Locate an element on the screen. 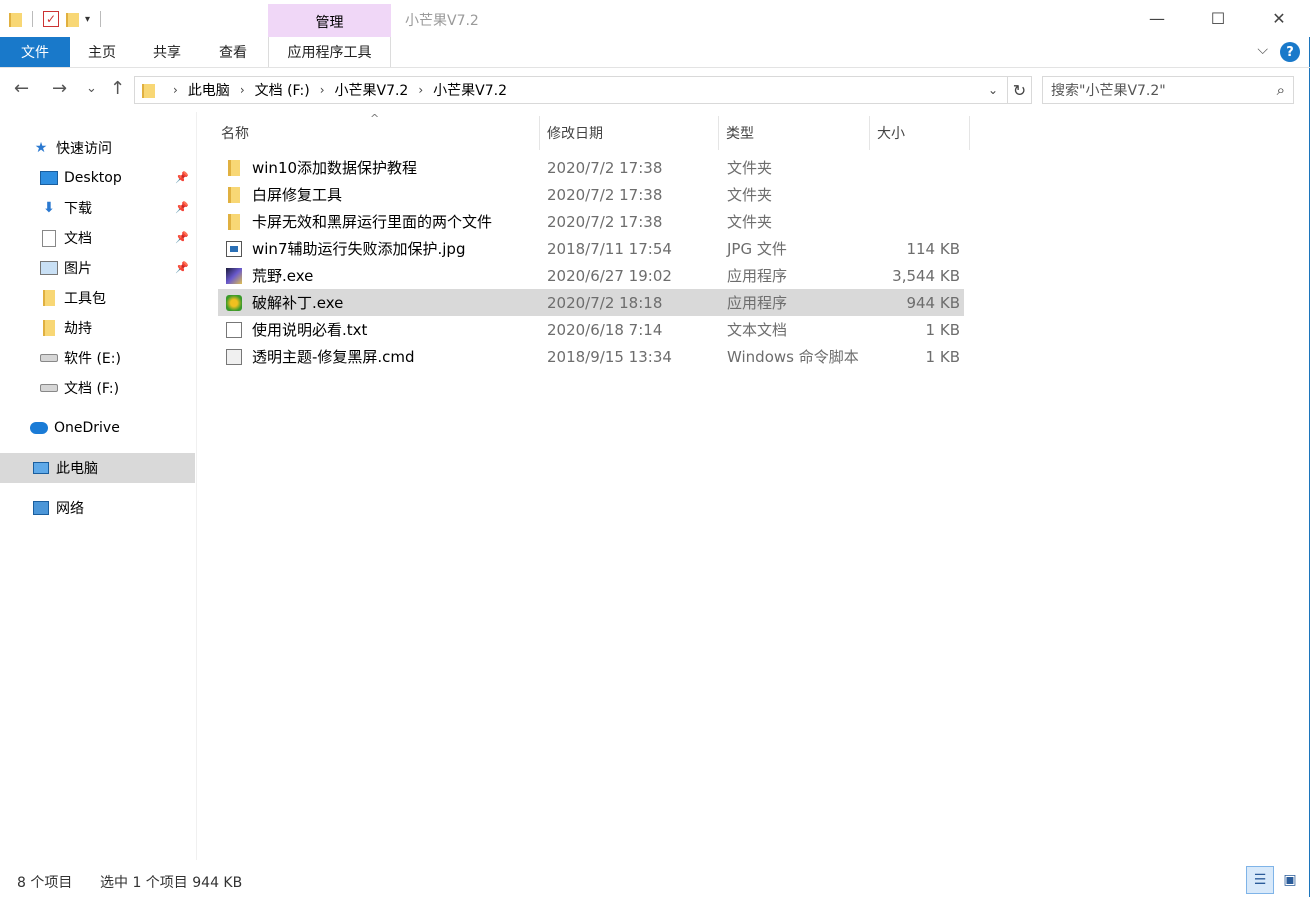  tab-share: 共享 is located at coordinates (167, 52).